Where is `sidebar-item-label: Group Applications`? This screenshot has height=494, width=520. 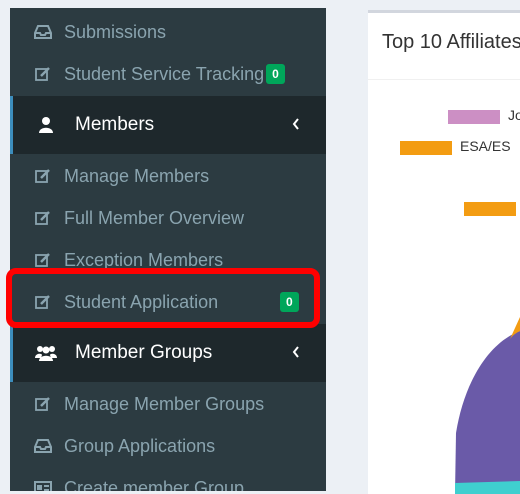
sidebar-item-label: Group Applications is located at coordinates (140, 445).